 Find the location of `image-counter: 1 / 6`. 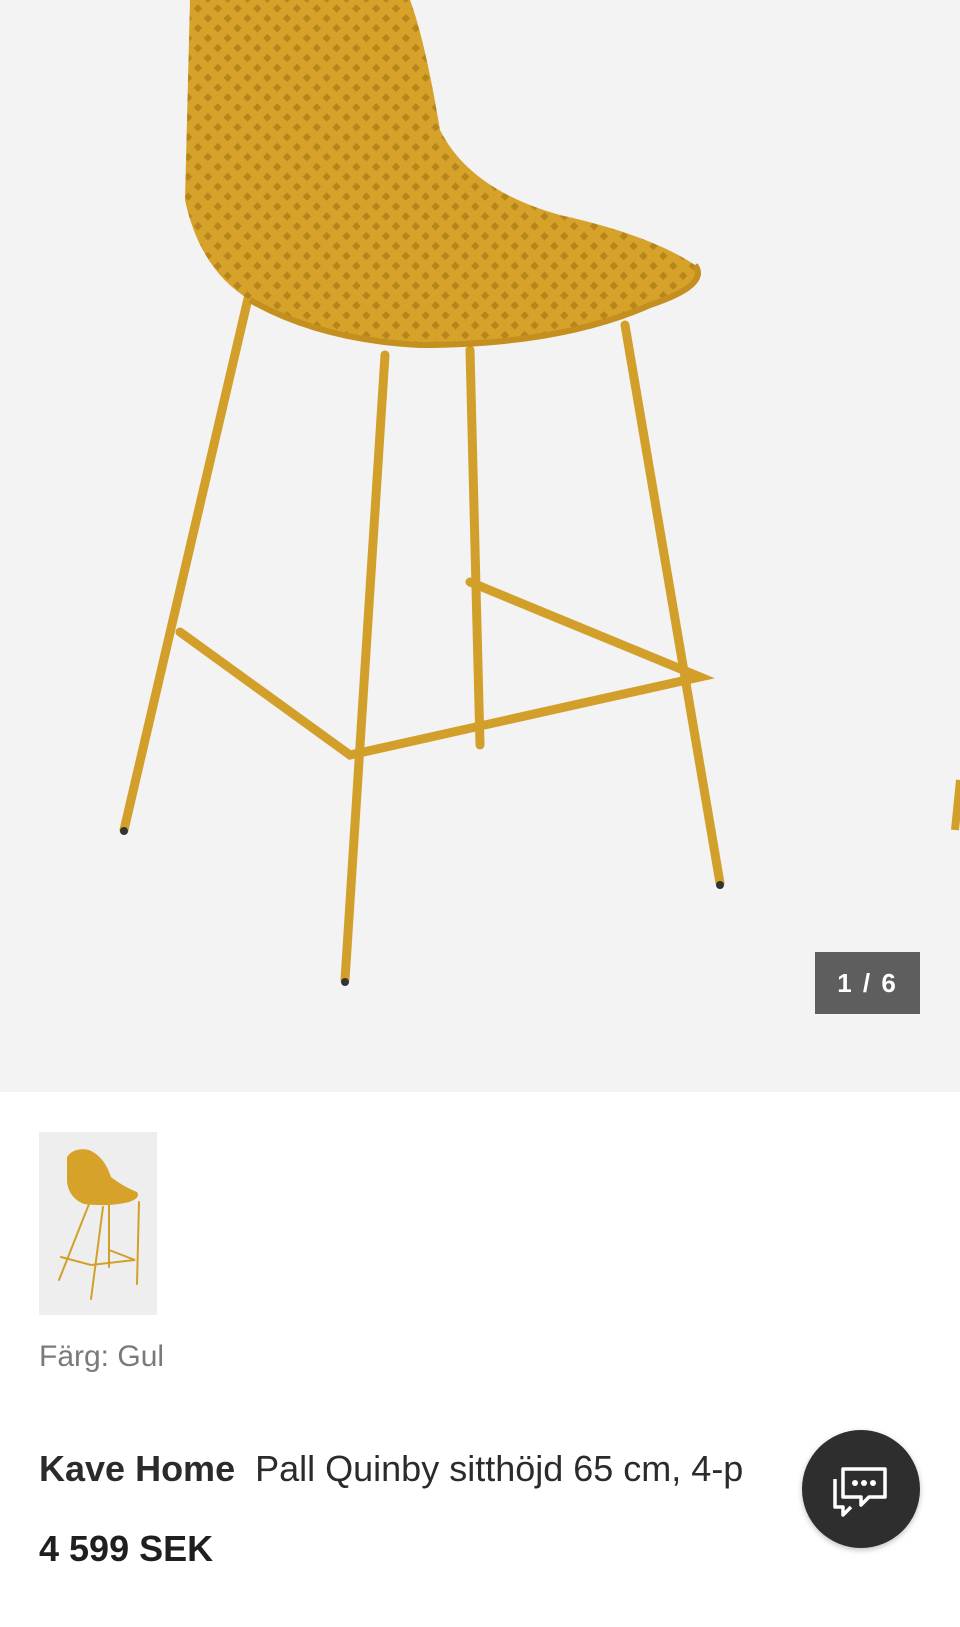

image-counter: 1 / 6 is located at coordinates (867, 983).